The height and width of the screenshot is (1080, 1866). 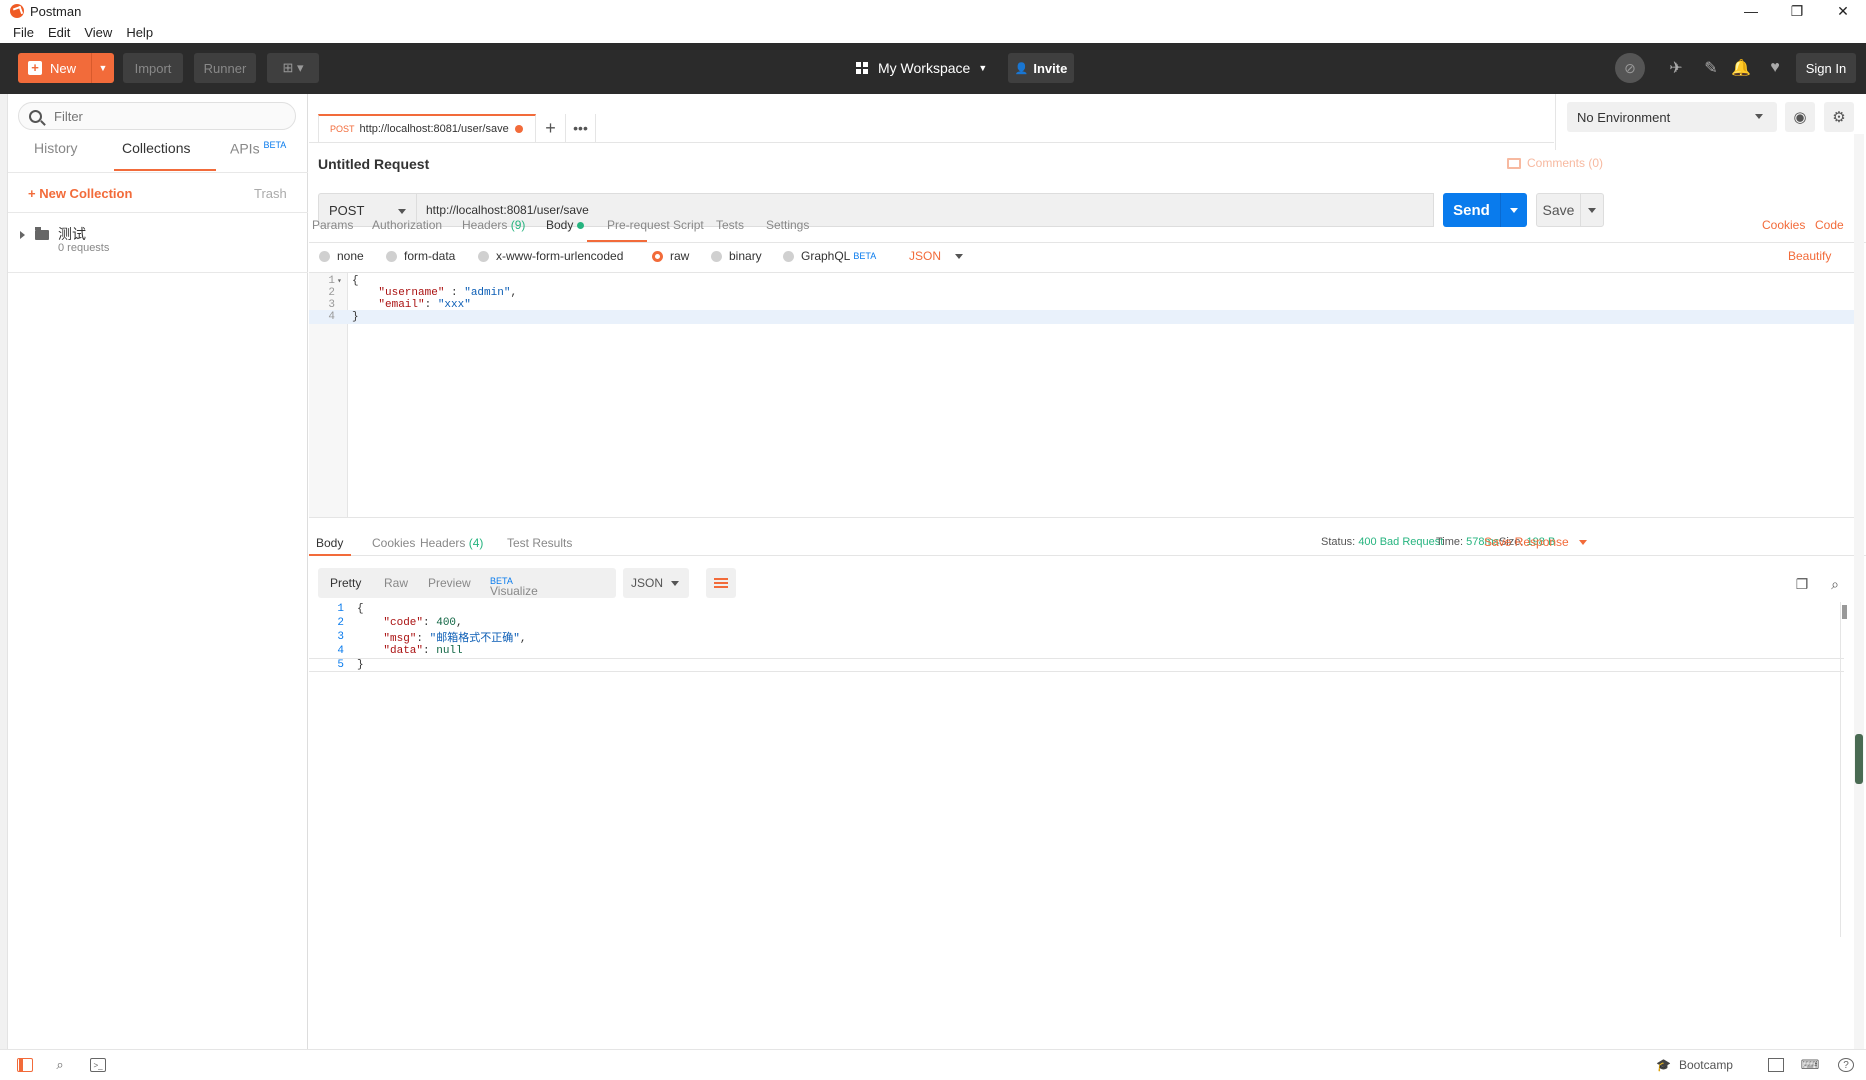 What do you see at coordinates (1041, 68) in the screenshot?
I see `invite-button: 👤 Invite` at bounding box center [1041, 68].